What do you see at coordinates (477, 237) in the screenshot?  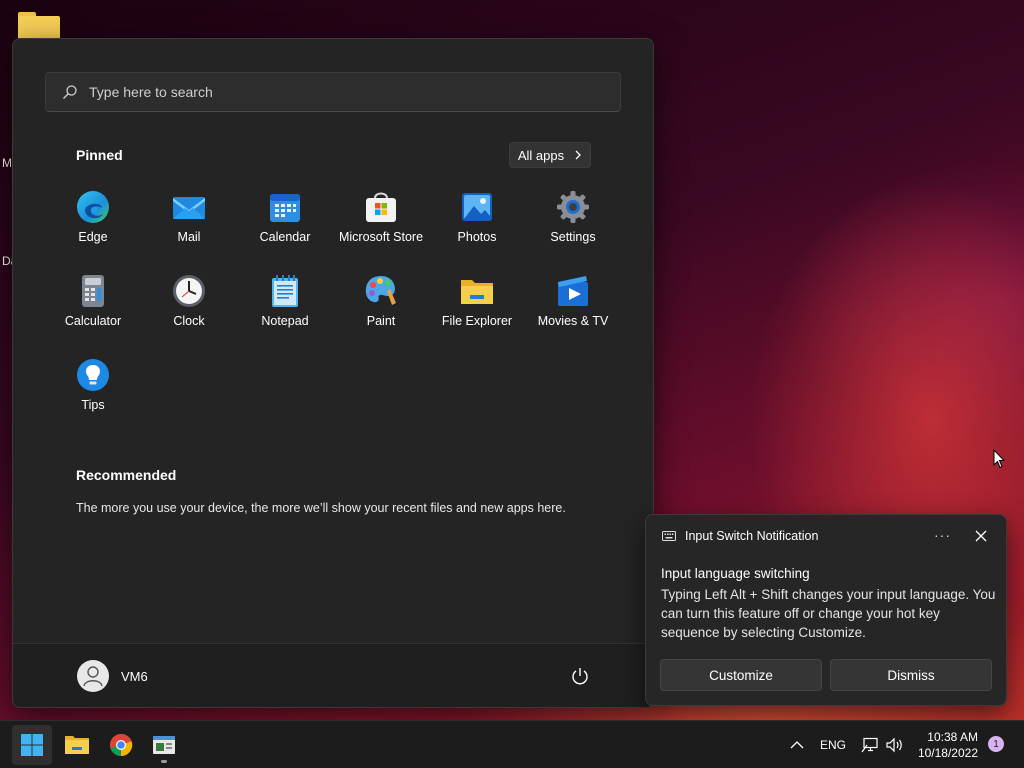 I see `pinned-app-label: Photos` at bounding box center [477, 237].